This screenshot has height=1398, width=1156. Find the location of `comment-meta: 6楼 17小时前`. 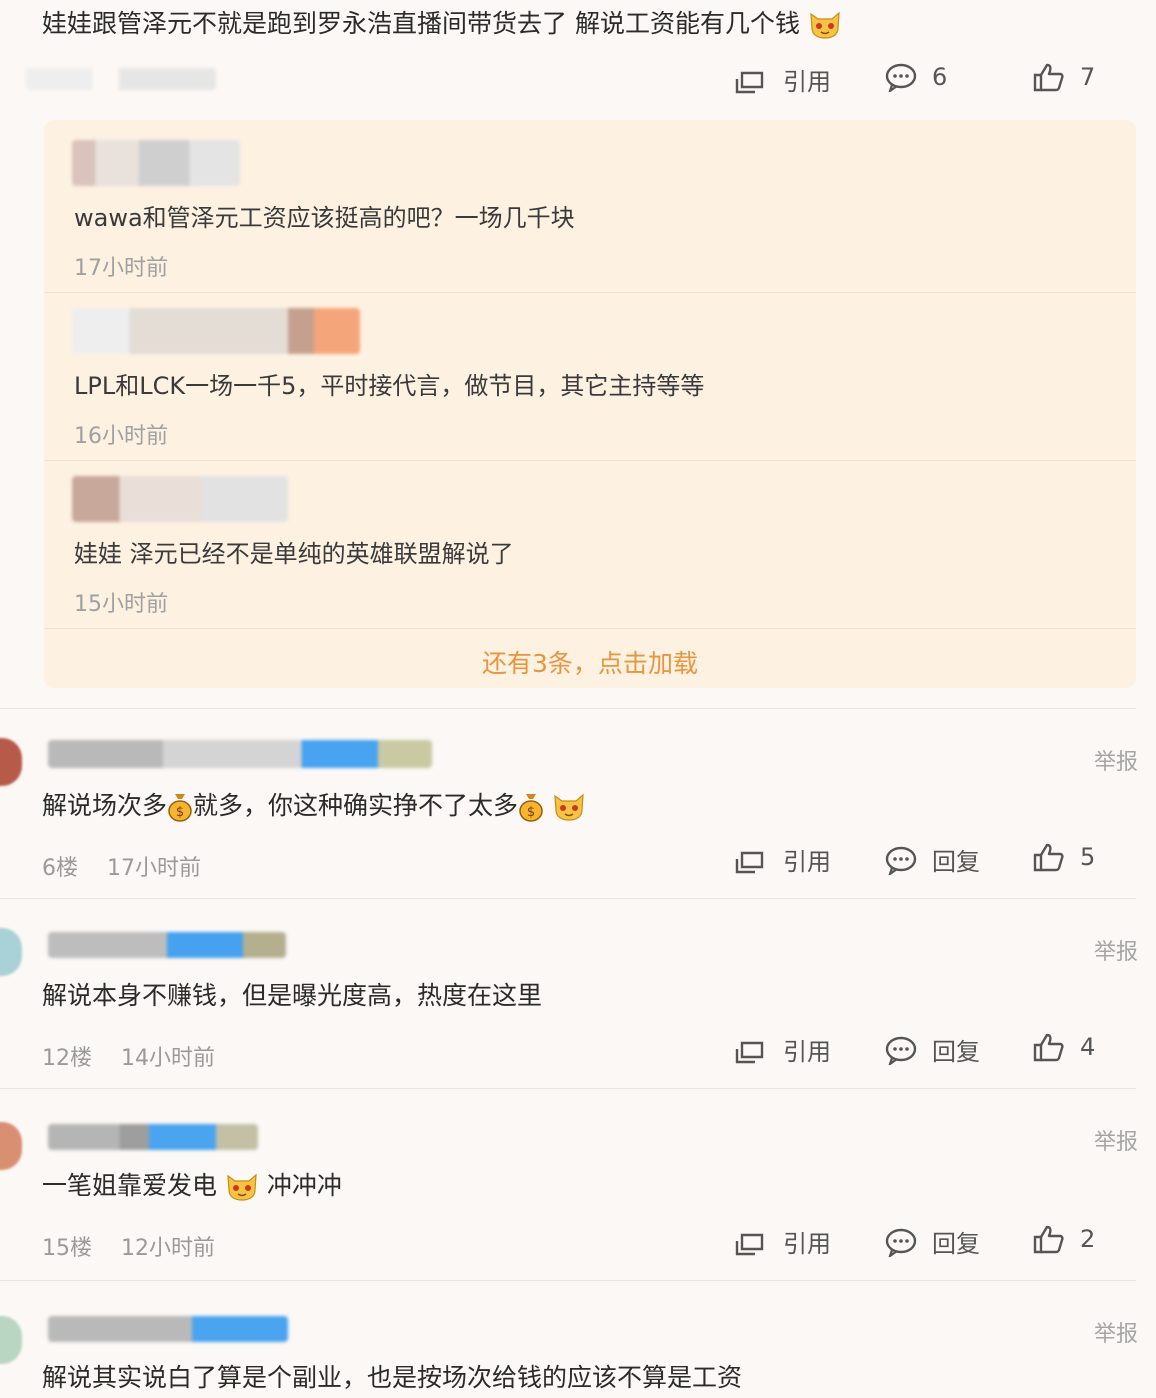

comment-meta: 6楼 17小时前 is located at coordinates (121, 866).